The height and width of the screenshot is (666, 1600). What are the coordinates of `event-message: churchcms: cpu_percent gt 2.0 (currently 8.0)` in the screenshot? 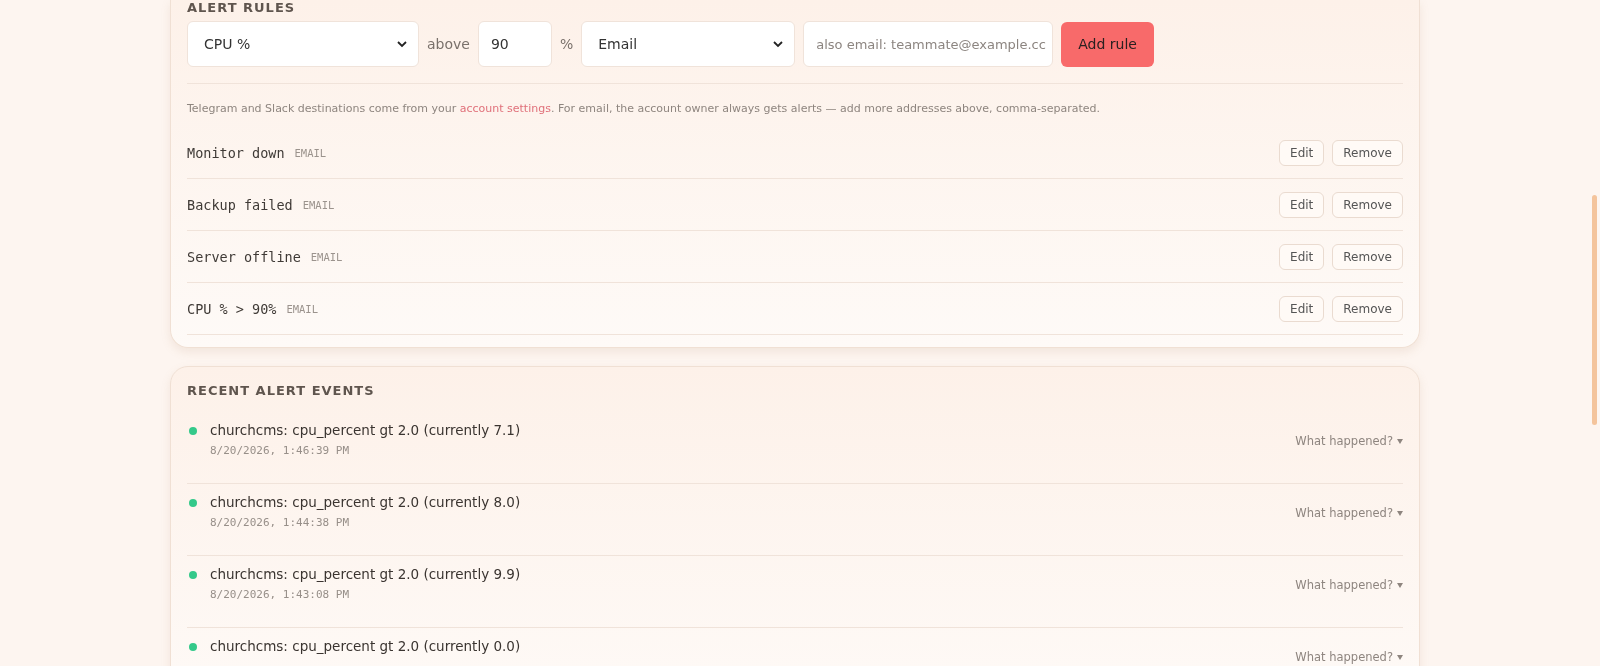 It's located at (365, 502).